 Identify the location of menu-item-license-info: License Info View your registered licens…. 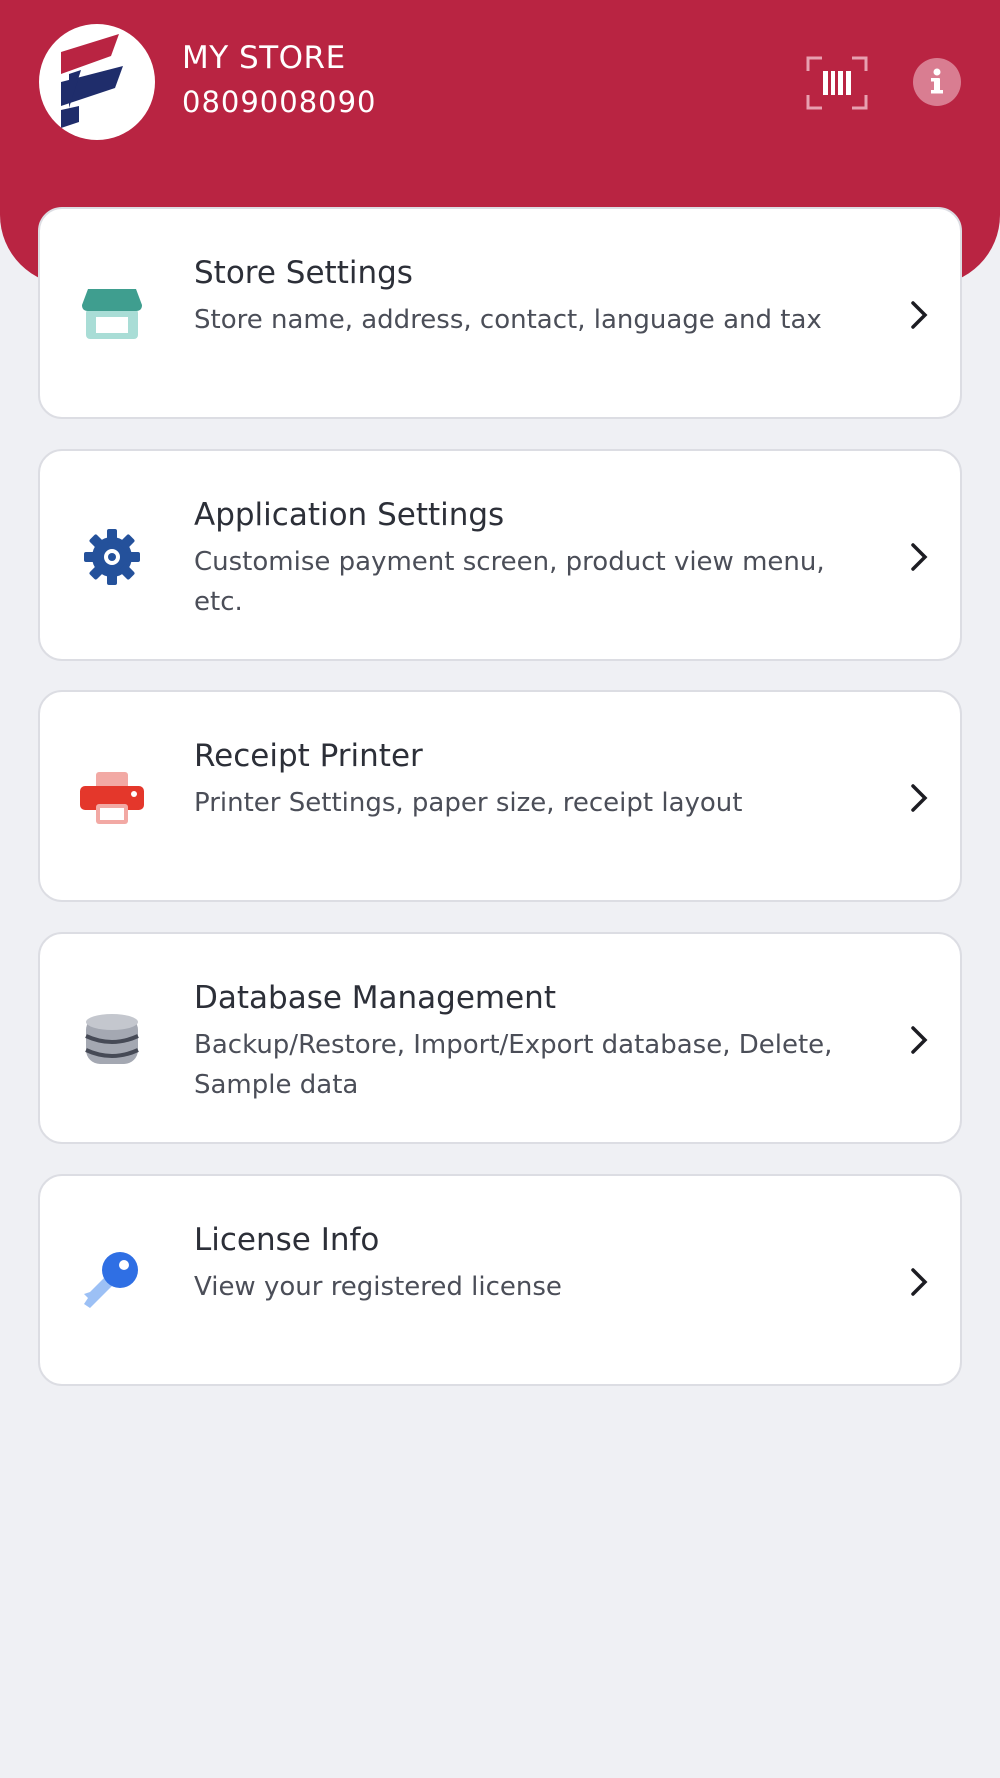
(500, 1280).